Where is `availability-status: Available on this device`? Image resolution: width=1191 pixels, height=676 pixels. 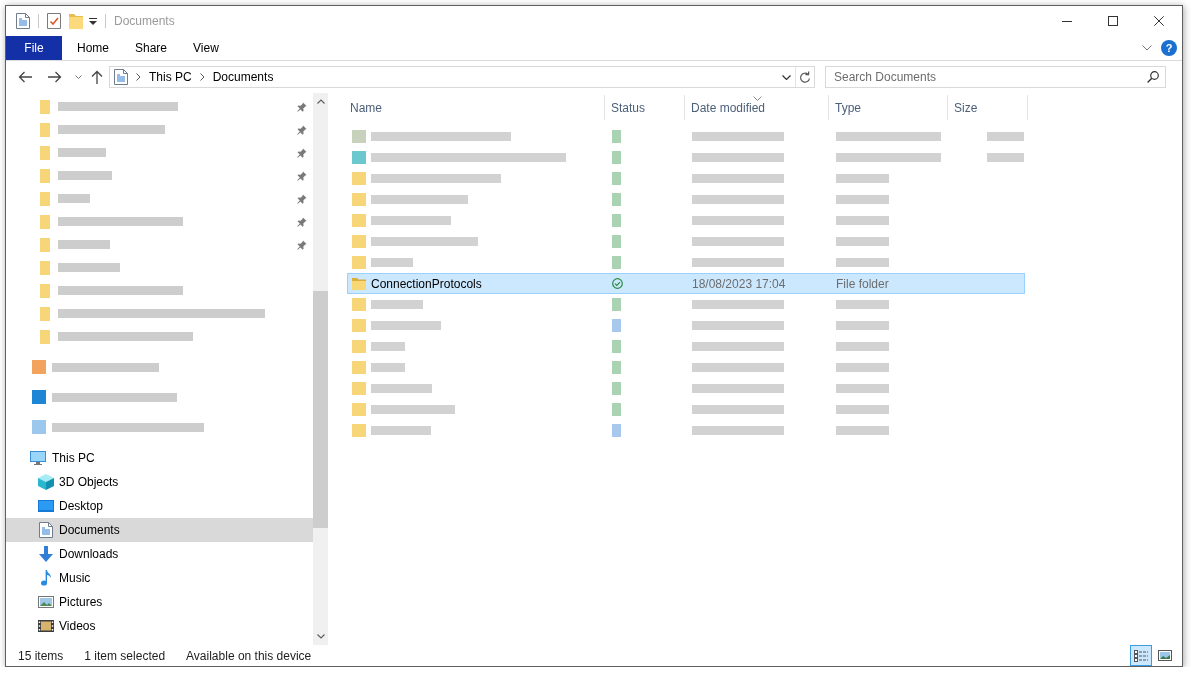 availability-status: Available on this device is located at coordinates (249, 655).